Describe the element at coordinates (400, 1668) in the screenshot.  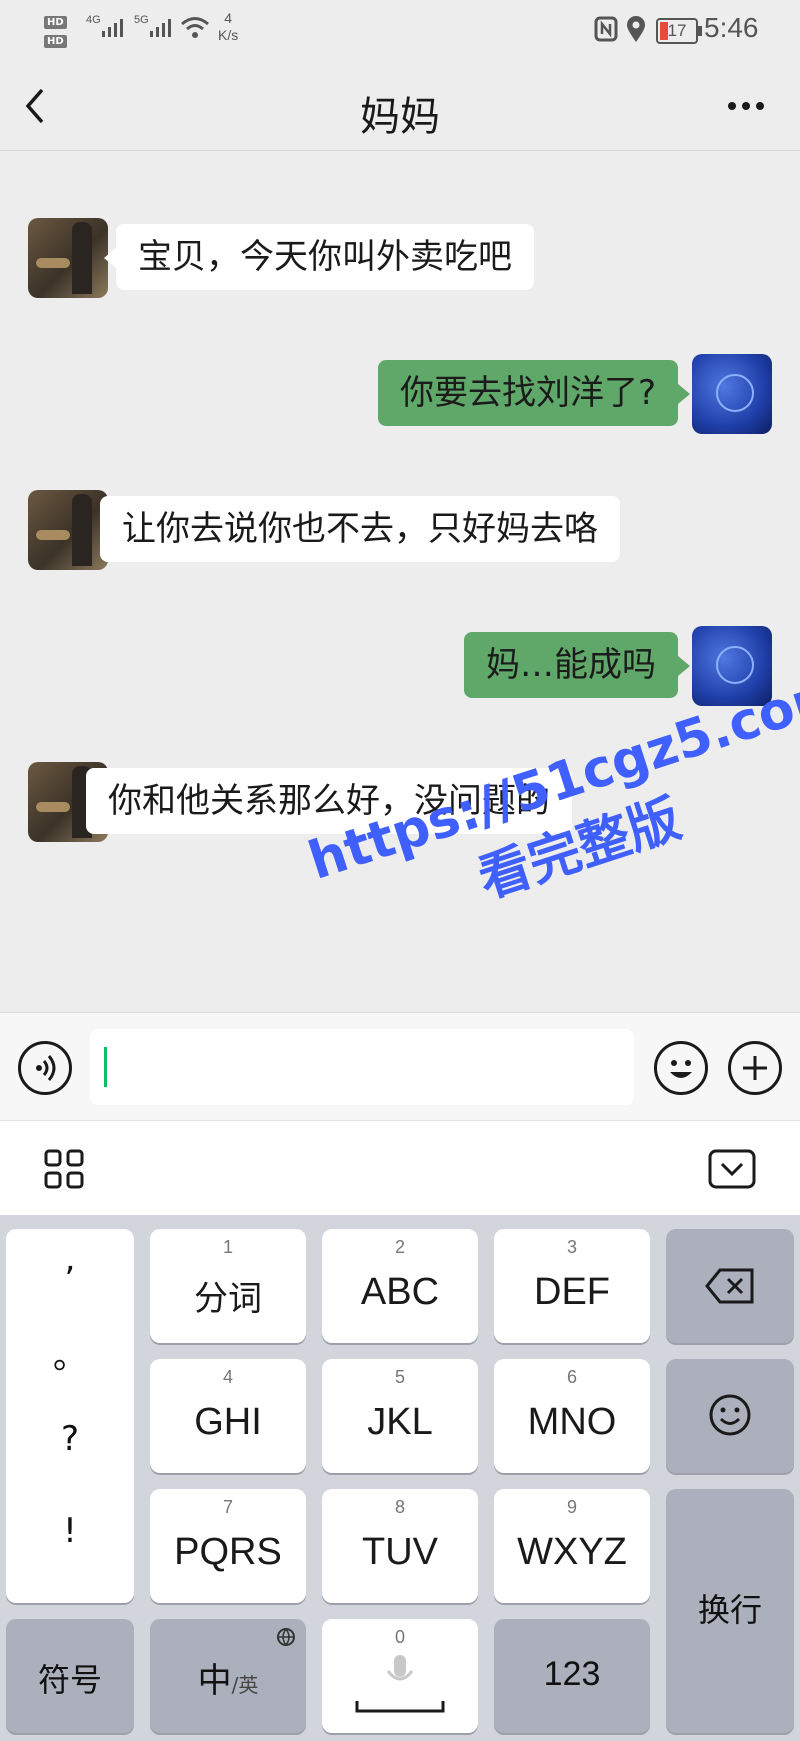
I see `microphone-icon` at that location.